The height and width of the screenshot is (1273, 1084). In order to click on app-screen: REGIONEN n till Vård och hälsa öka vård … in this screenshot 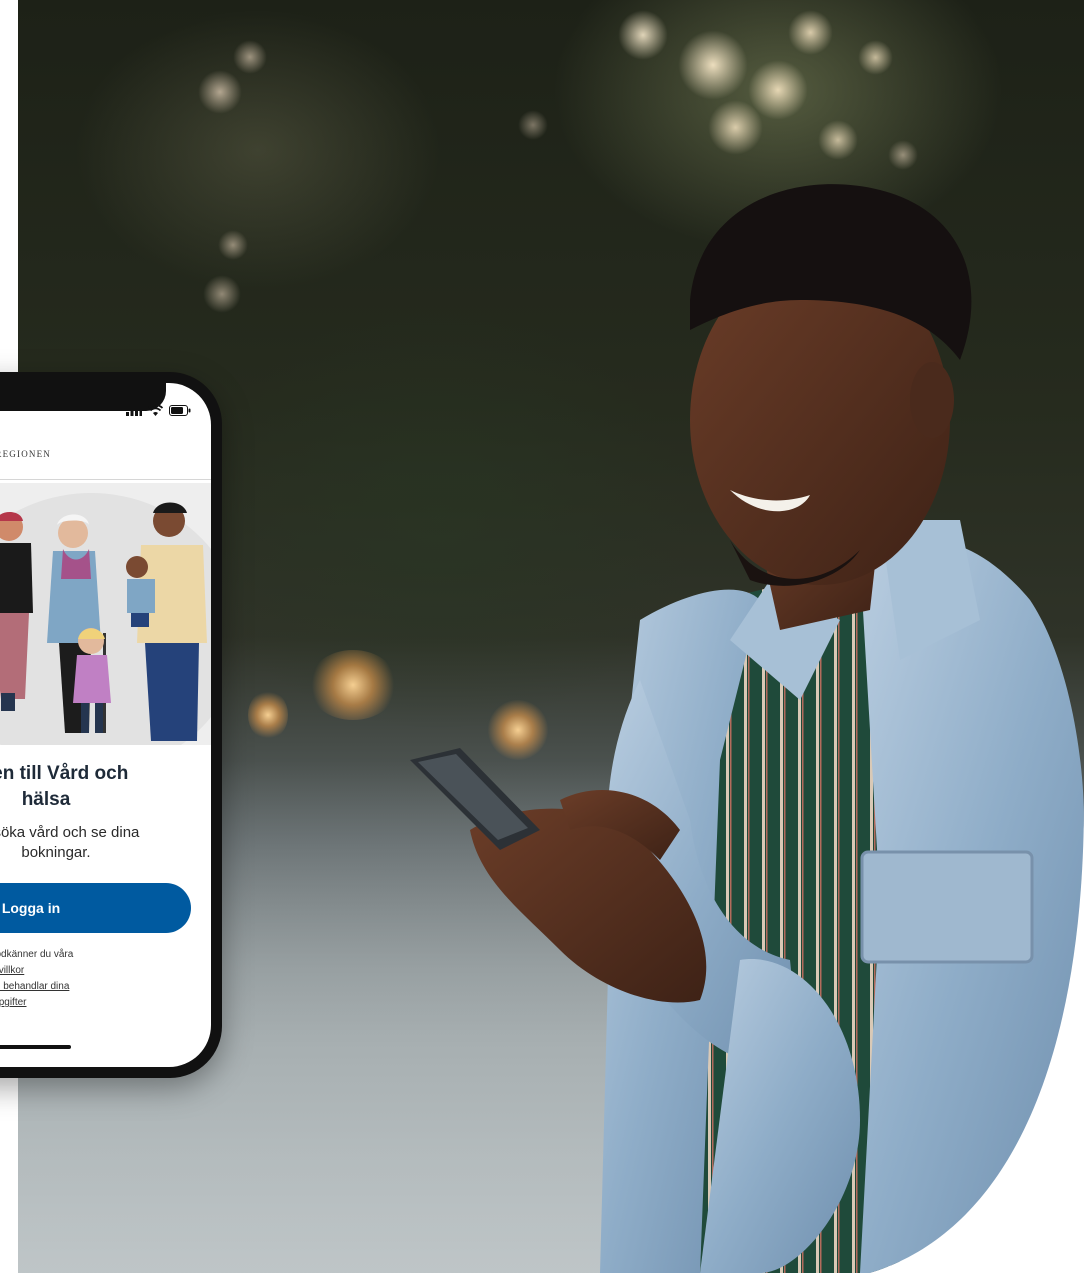, I will do `click(105, 725)`.